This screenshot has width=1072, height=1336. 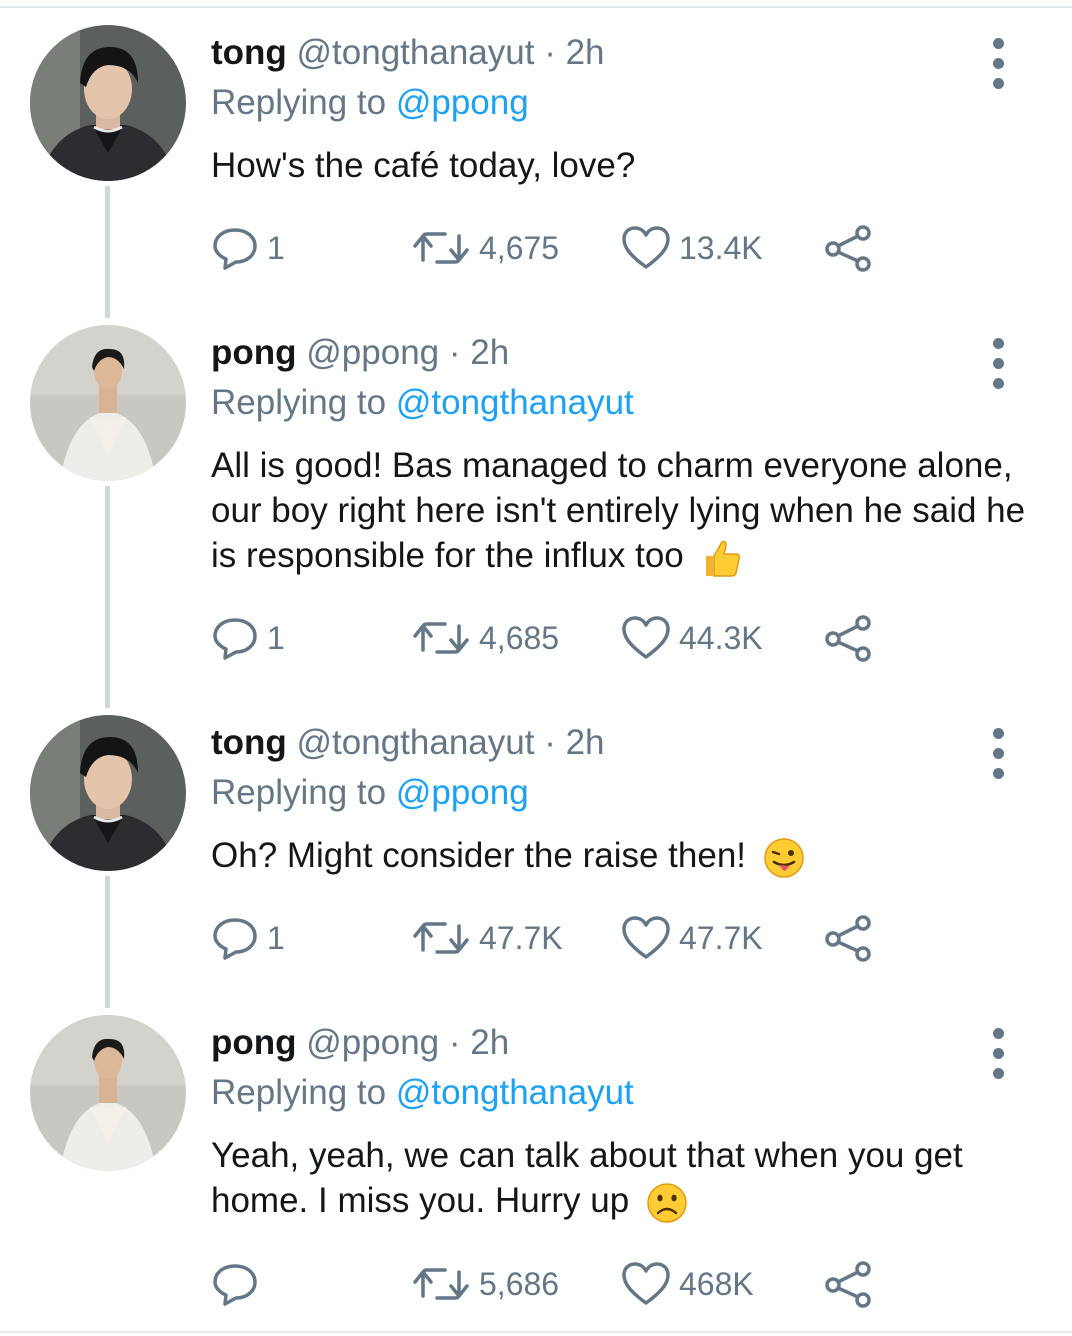 I want to click on replying-to: Replying to @tongthanayut, so click(x=422, y=403).